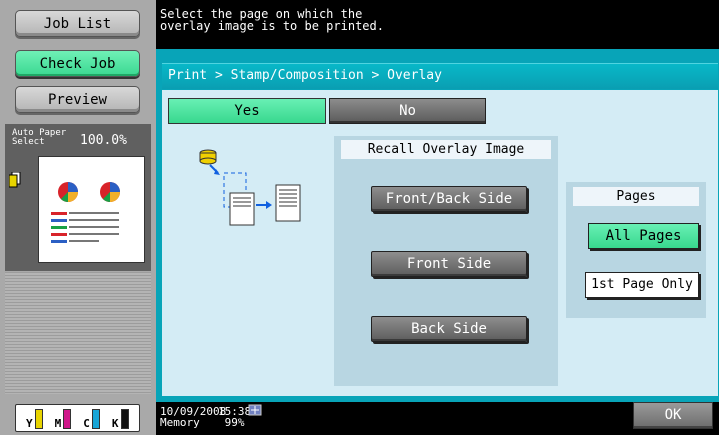  Describe the element at coordinates (67, 419) in the screenshot. I see `toner-m-bar` at that location.